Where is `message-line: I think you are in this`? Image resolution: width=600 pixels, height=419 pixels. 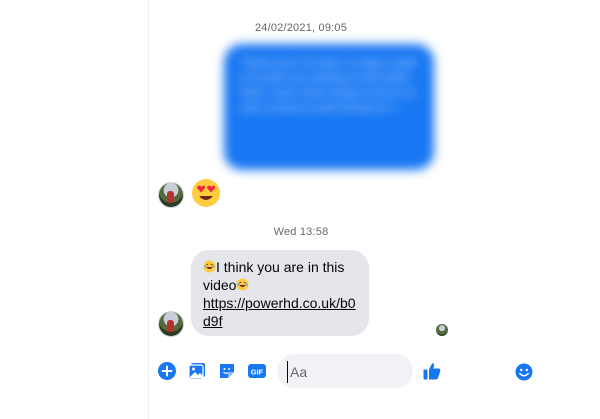
message-line: I think you are in this is located at coordinates (281, 267).